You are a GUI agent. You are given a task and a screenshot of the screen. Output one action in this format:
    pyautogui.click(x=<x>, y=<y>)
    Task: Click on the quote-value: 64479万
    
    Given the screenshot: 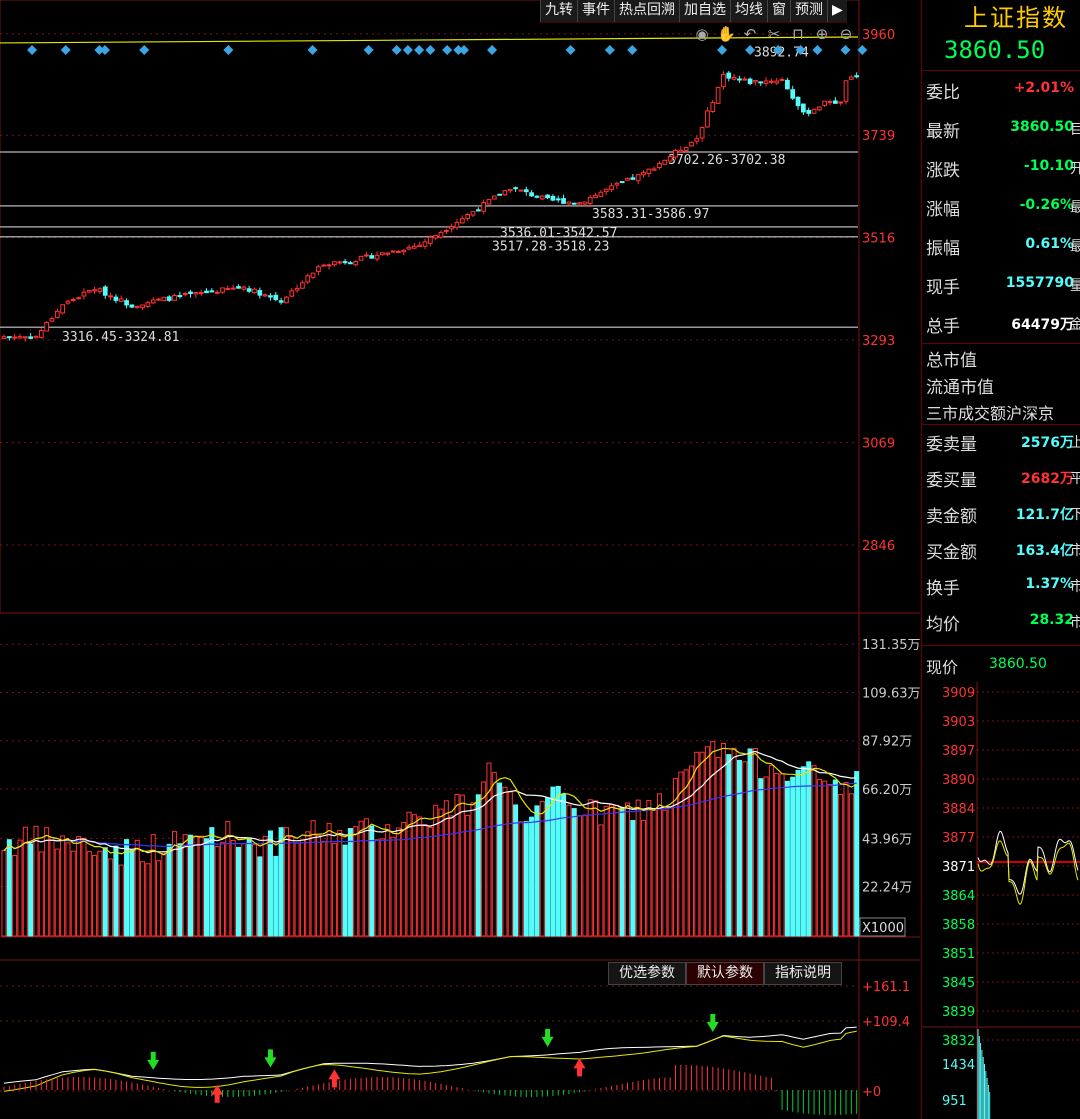 What is the action you would take?
    pyautogui.click(x=1042, y=325)
    